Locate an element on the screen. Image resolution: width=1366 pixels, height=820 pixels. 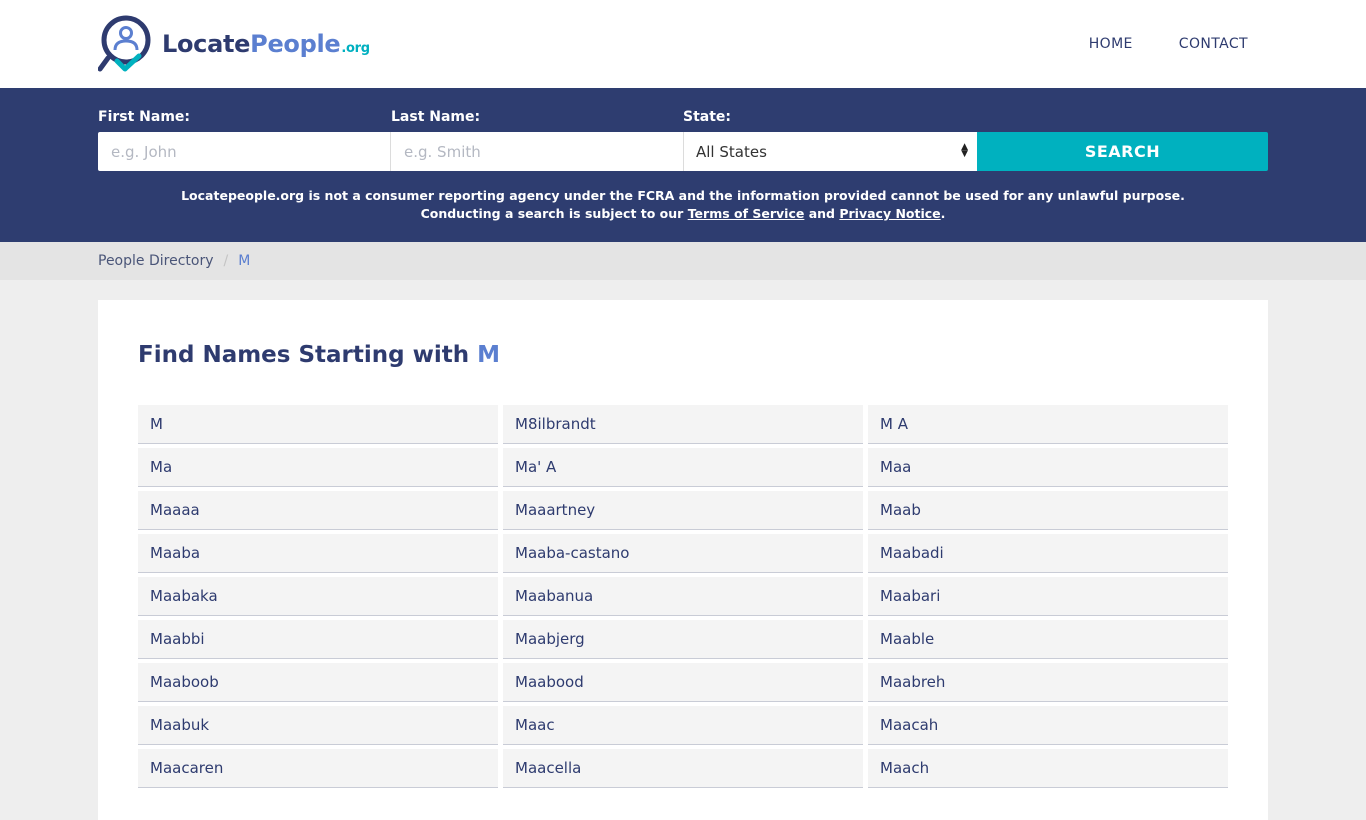
breadcrumb: People Directory / M is located at coordinates (174, 261).